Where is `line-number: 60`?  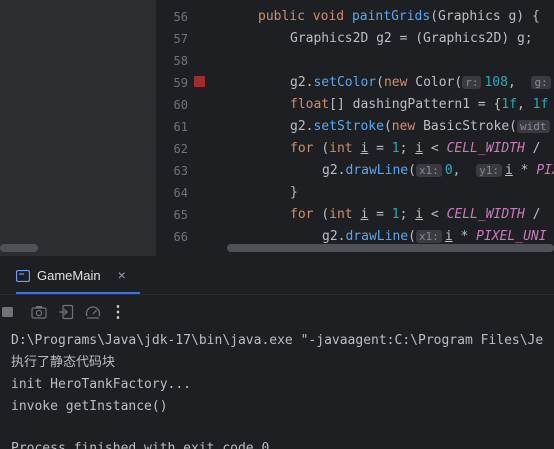
line-number: 60 is located at coordinates (180, 105).